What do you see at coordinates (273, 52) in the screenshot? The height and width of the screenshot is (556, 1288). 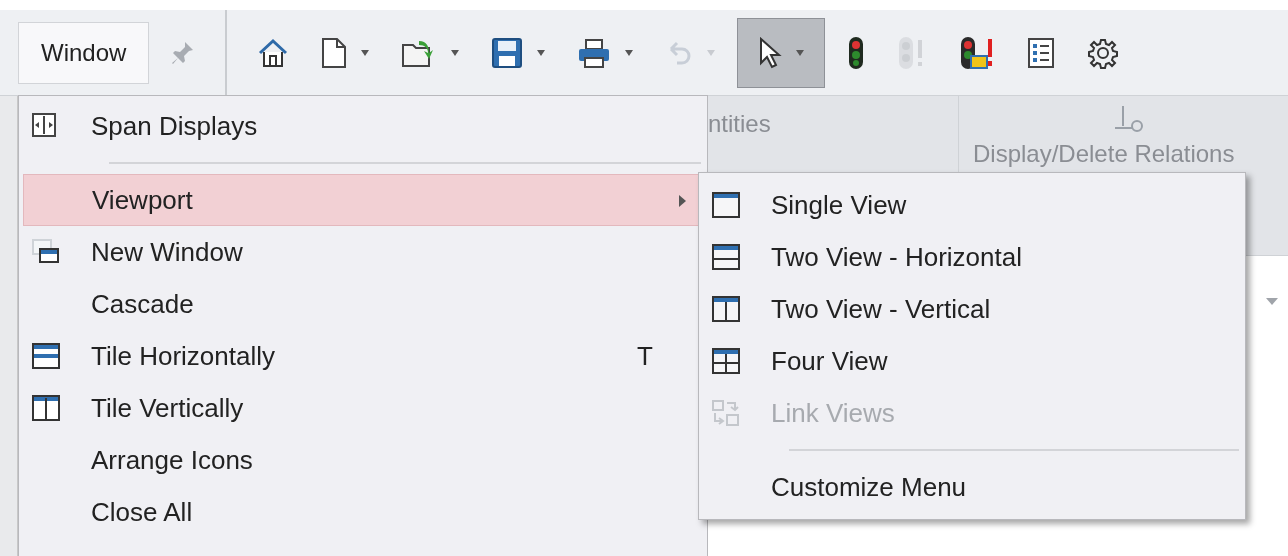 I see `house-icon` at bounding box center [273, 52].